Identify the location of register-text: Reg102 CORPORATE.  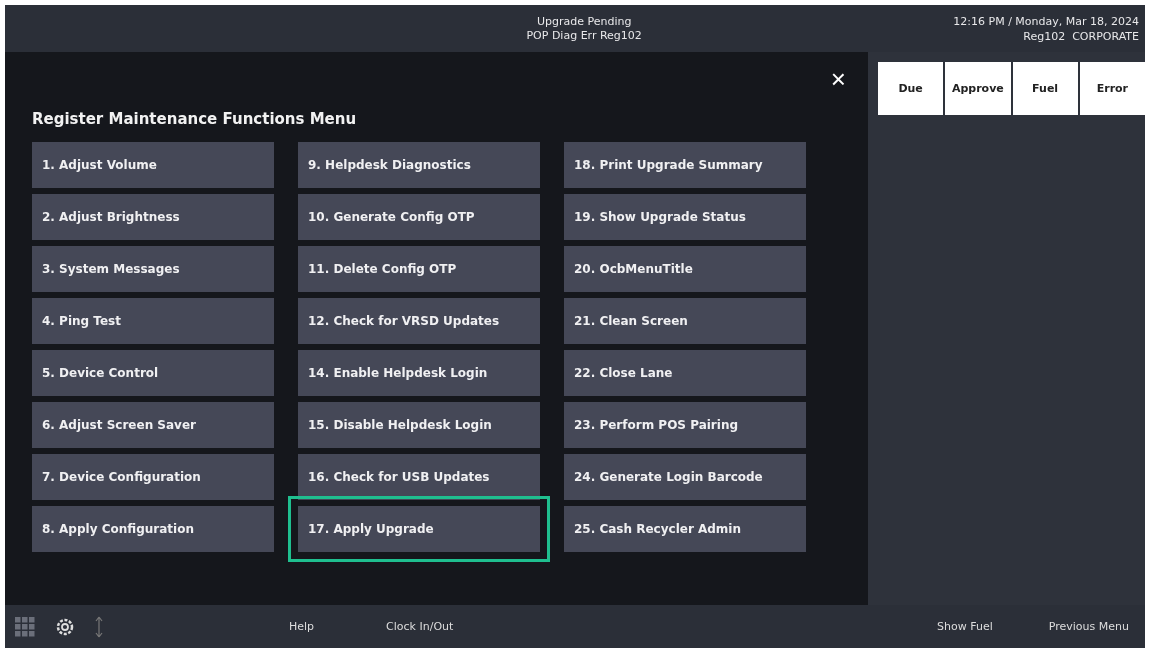
(1081, 36).